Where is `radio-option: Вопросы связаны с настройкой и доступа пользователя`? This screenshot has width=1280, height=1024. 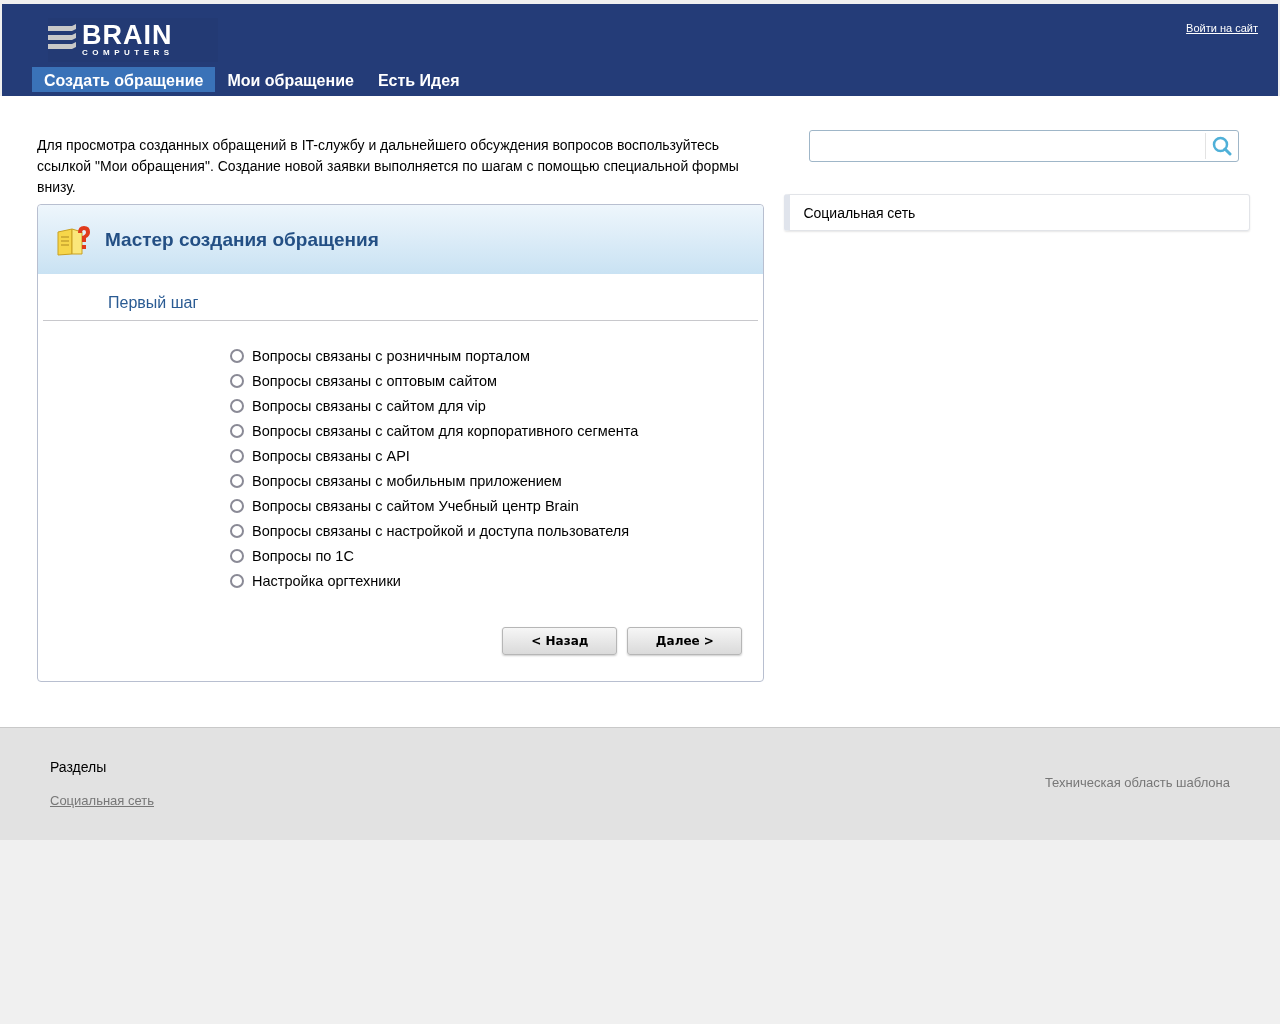
radio-option: Вопросы связаны с настройкой и доступа пользователя is located at coordinates (497, 530).